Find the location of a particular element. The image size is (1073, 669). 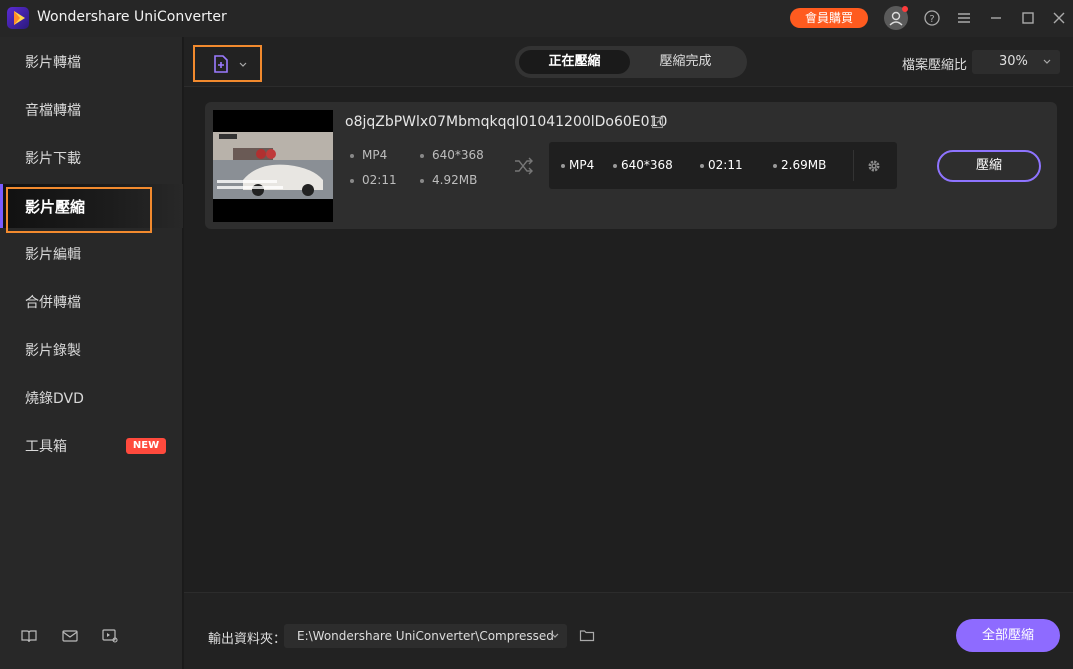

sidebar-item-label: 工具箱 is located at coordinates (46, 447).